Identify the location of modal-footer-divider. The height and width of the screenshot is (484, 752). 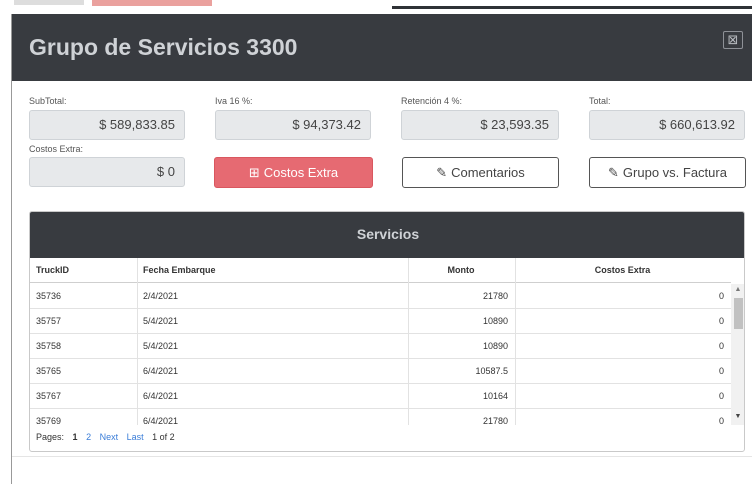
(382, 456).